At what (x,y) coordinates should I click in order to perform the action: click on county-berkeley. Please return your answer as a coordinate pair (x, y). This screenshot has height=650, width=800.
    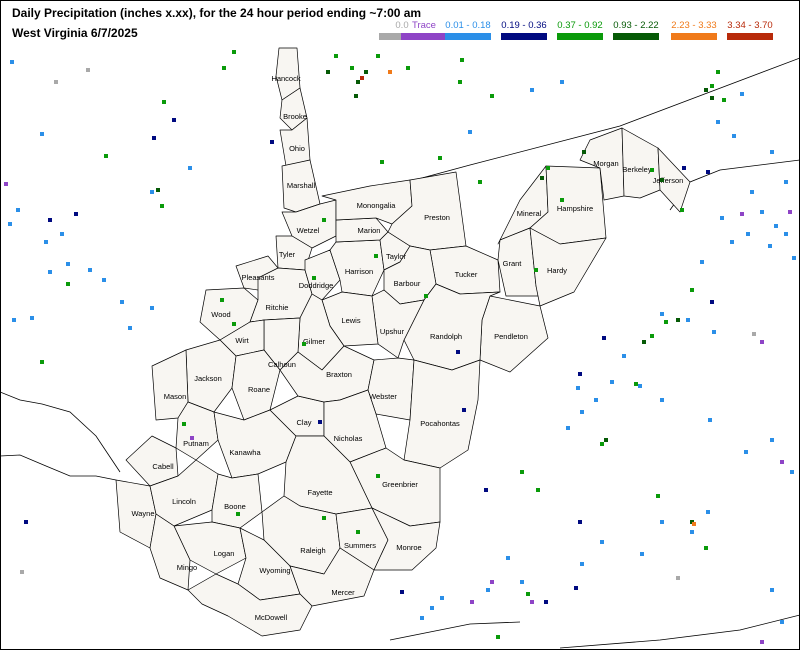
    Looking at the image, I should click on (641, 163).